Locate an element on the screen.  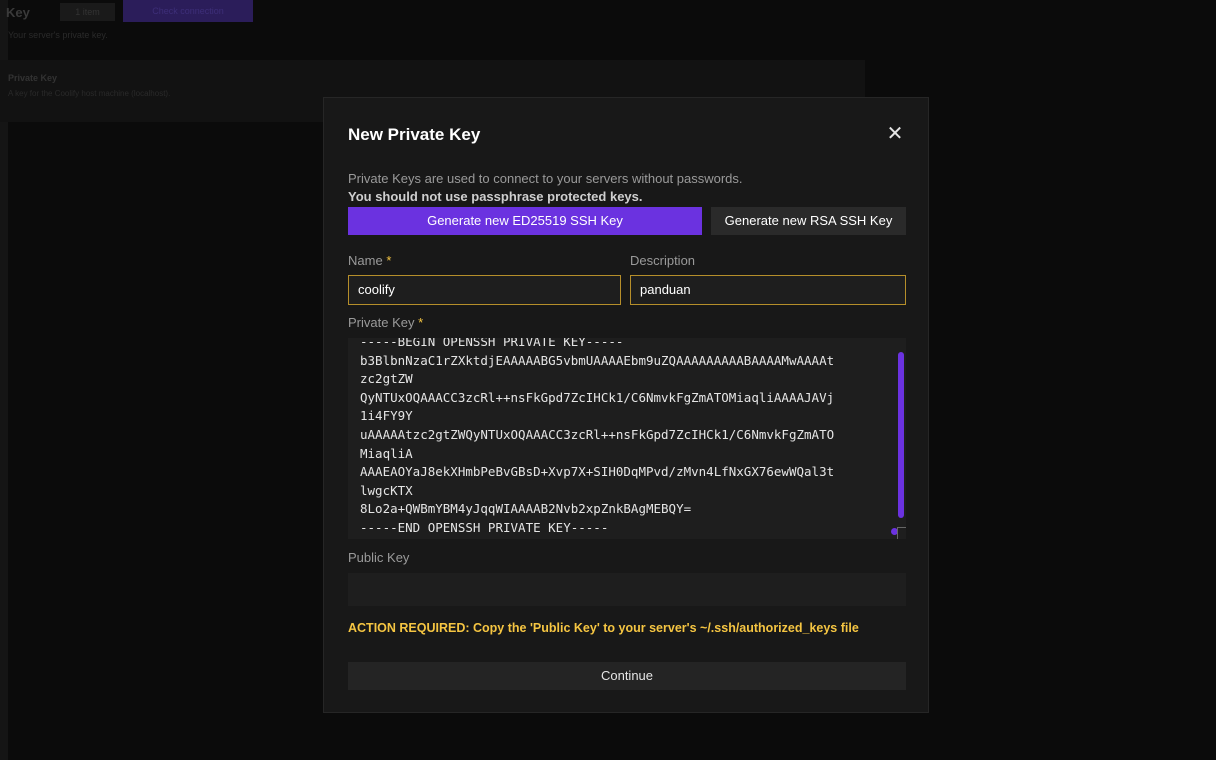
public-key-label: Public Key is located at coordinates (379, 557).